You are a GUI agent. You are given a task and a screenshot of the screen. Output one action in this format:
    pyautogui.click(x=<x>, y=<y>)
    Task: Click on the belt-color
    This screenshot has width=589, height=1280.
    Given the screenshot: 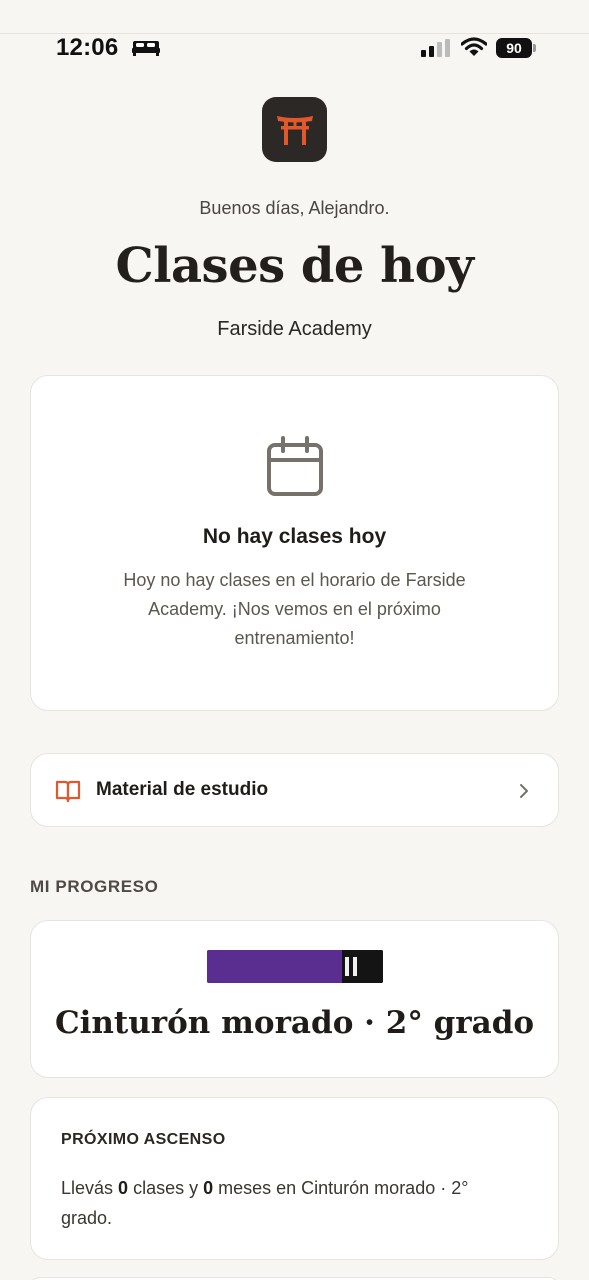 What is the action you would take?
    pyautogui.click(x=274, y=966)
    